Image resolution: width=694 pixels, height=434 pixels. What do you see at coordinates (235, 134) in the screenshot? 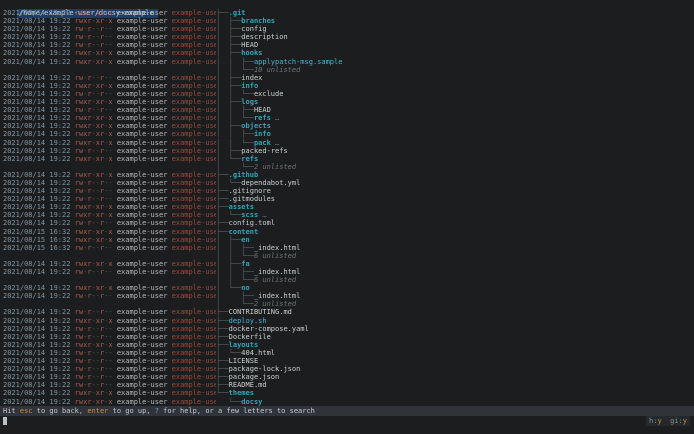
I see `tree-branch-lines: │ │ ├──` at bounding box center [235, 134].